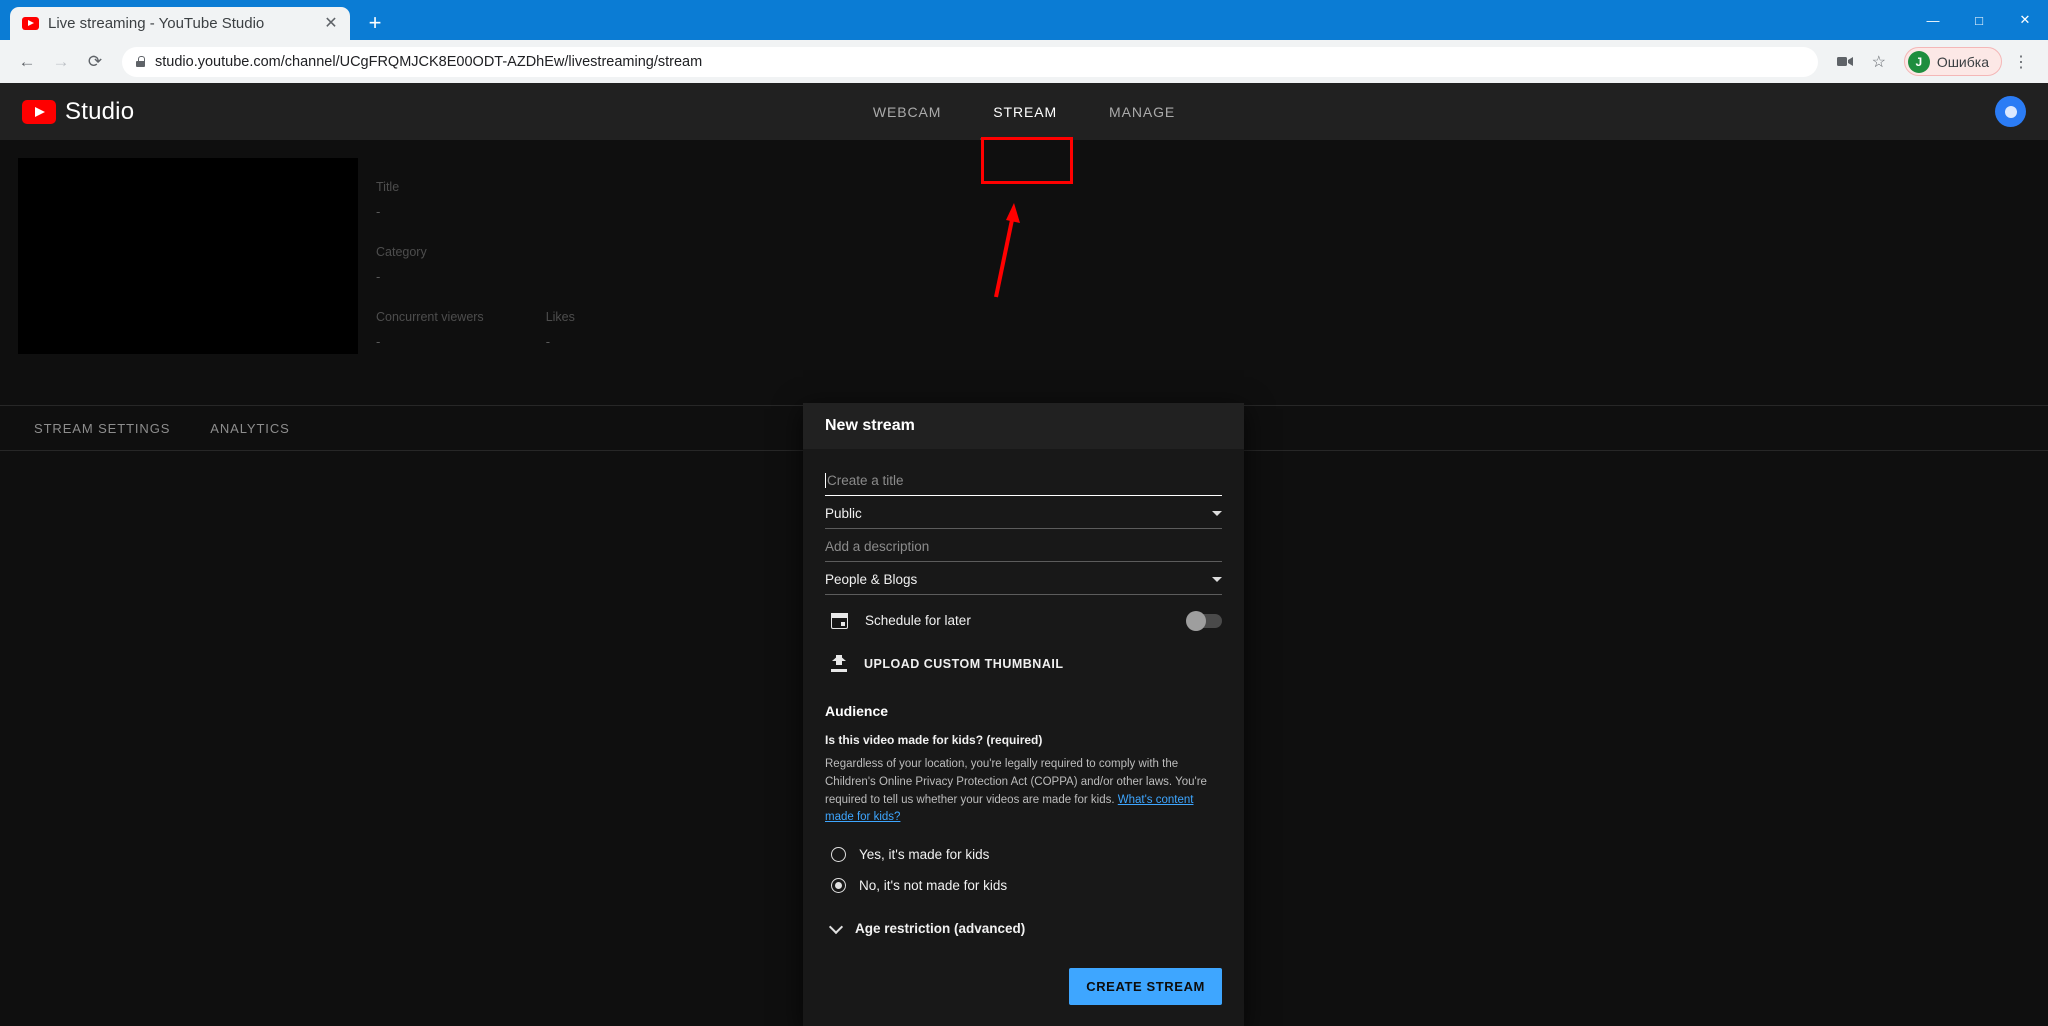  Describe the element at coordinates (838, 855) in the screenshot. I see `radio-icon-unchecked` at that location.